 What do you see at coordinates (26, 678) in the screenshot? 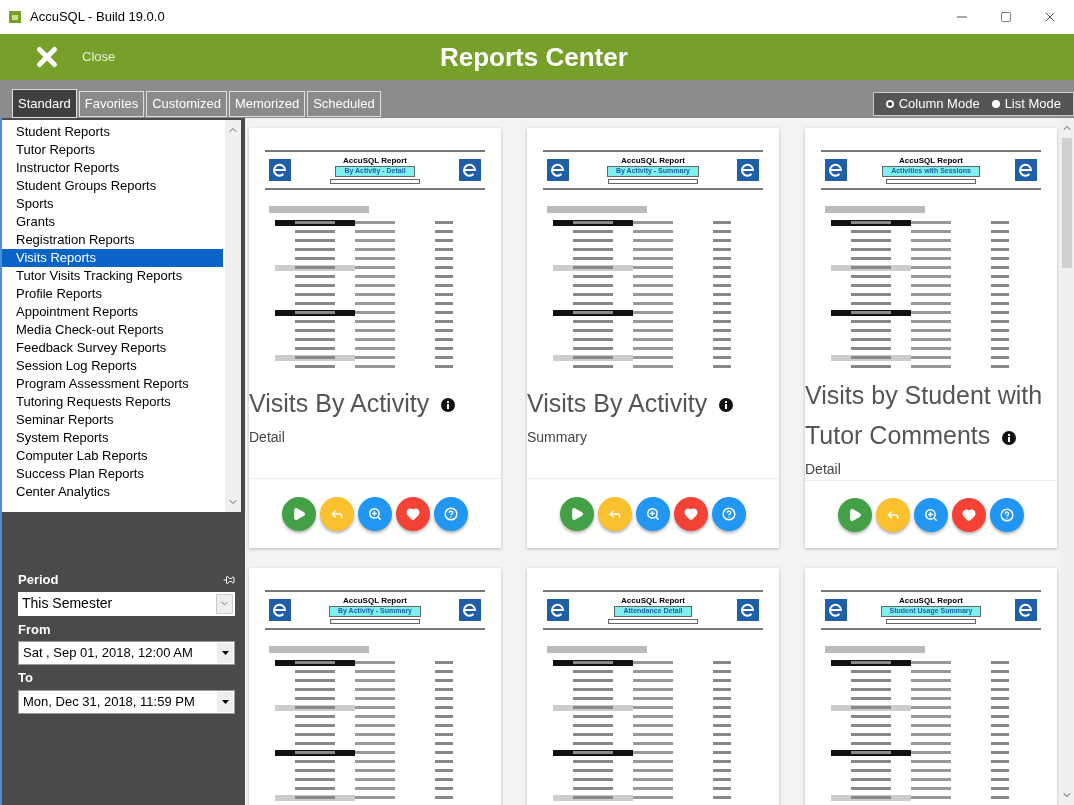
I see `field-label: To` at bounding box center [26, 678].